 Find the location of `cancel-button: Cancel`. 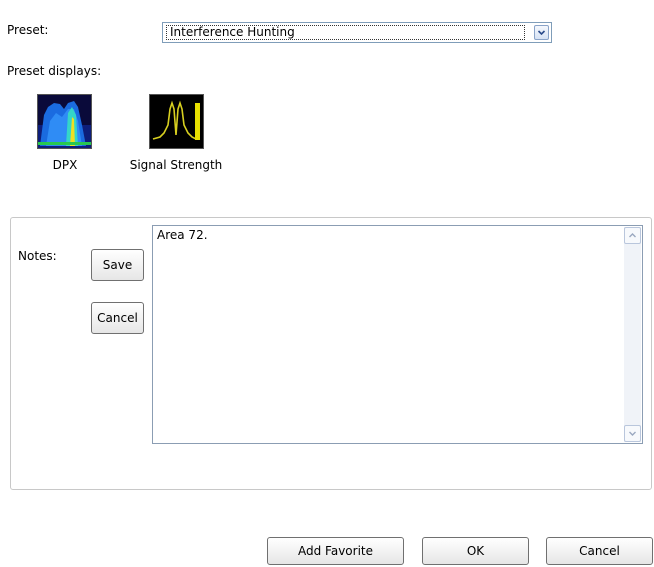

cancel-button: Cancel is located at coordinates (599, 551).